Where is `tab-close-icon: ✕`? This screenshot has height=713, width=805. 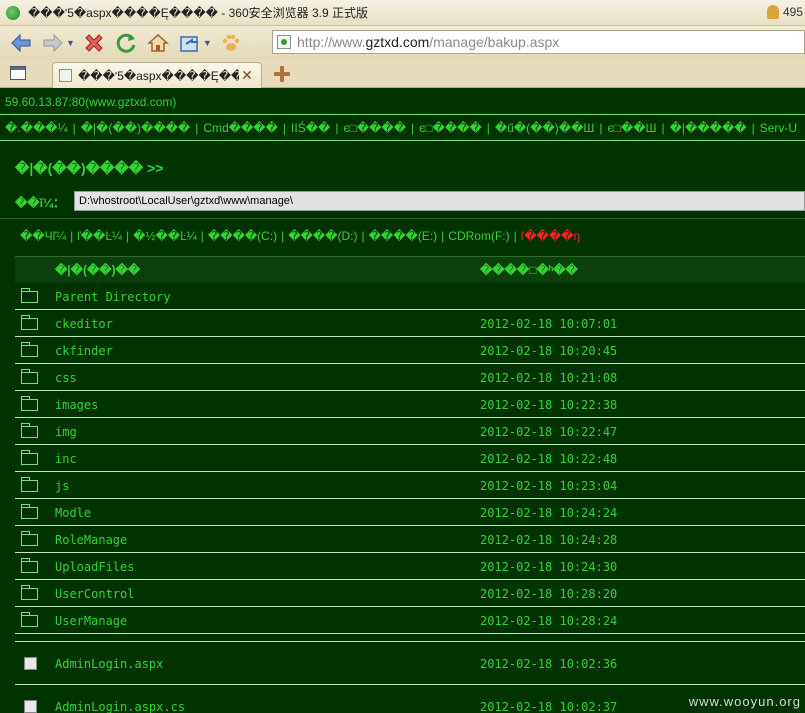
tab-close-icon: ✕ is located at coordinates (247, 75).